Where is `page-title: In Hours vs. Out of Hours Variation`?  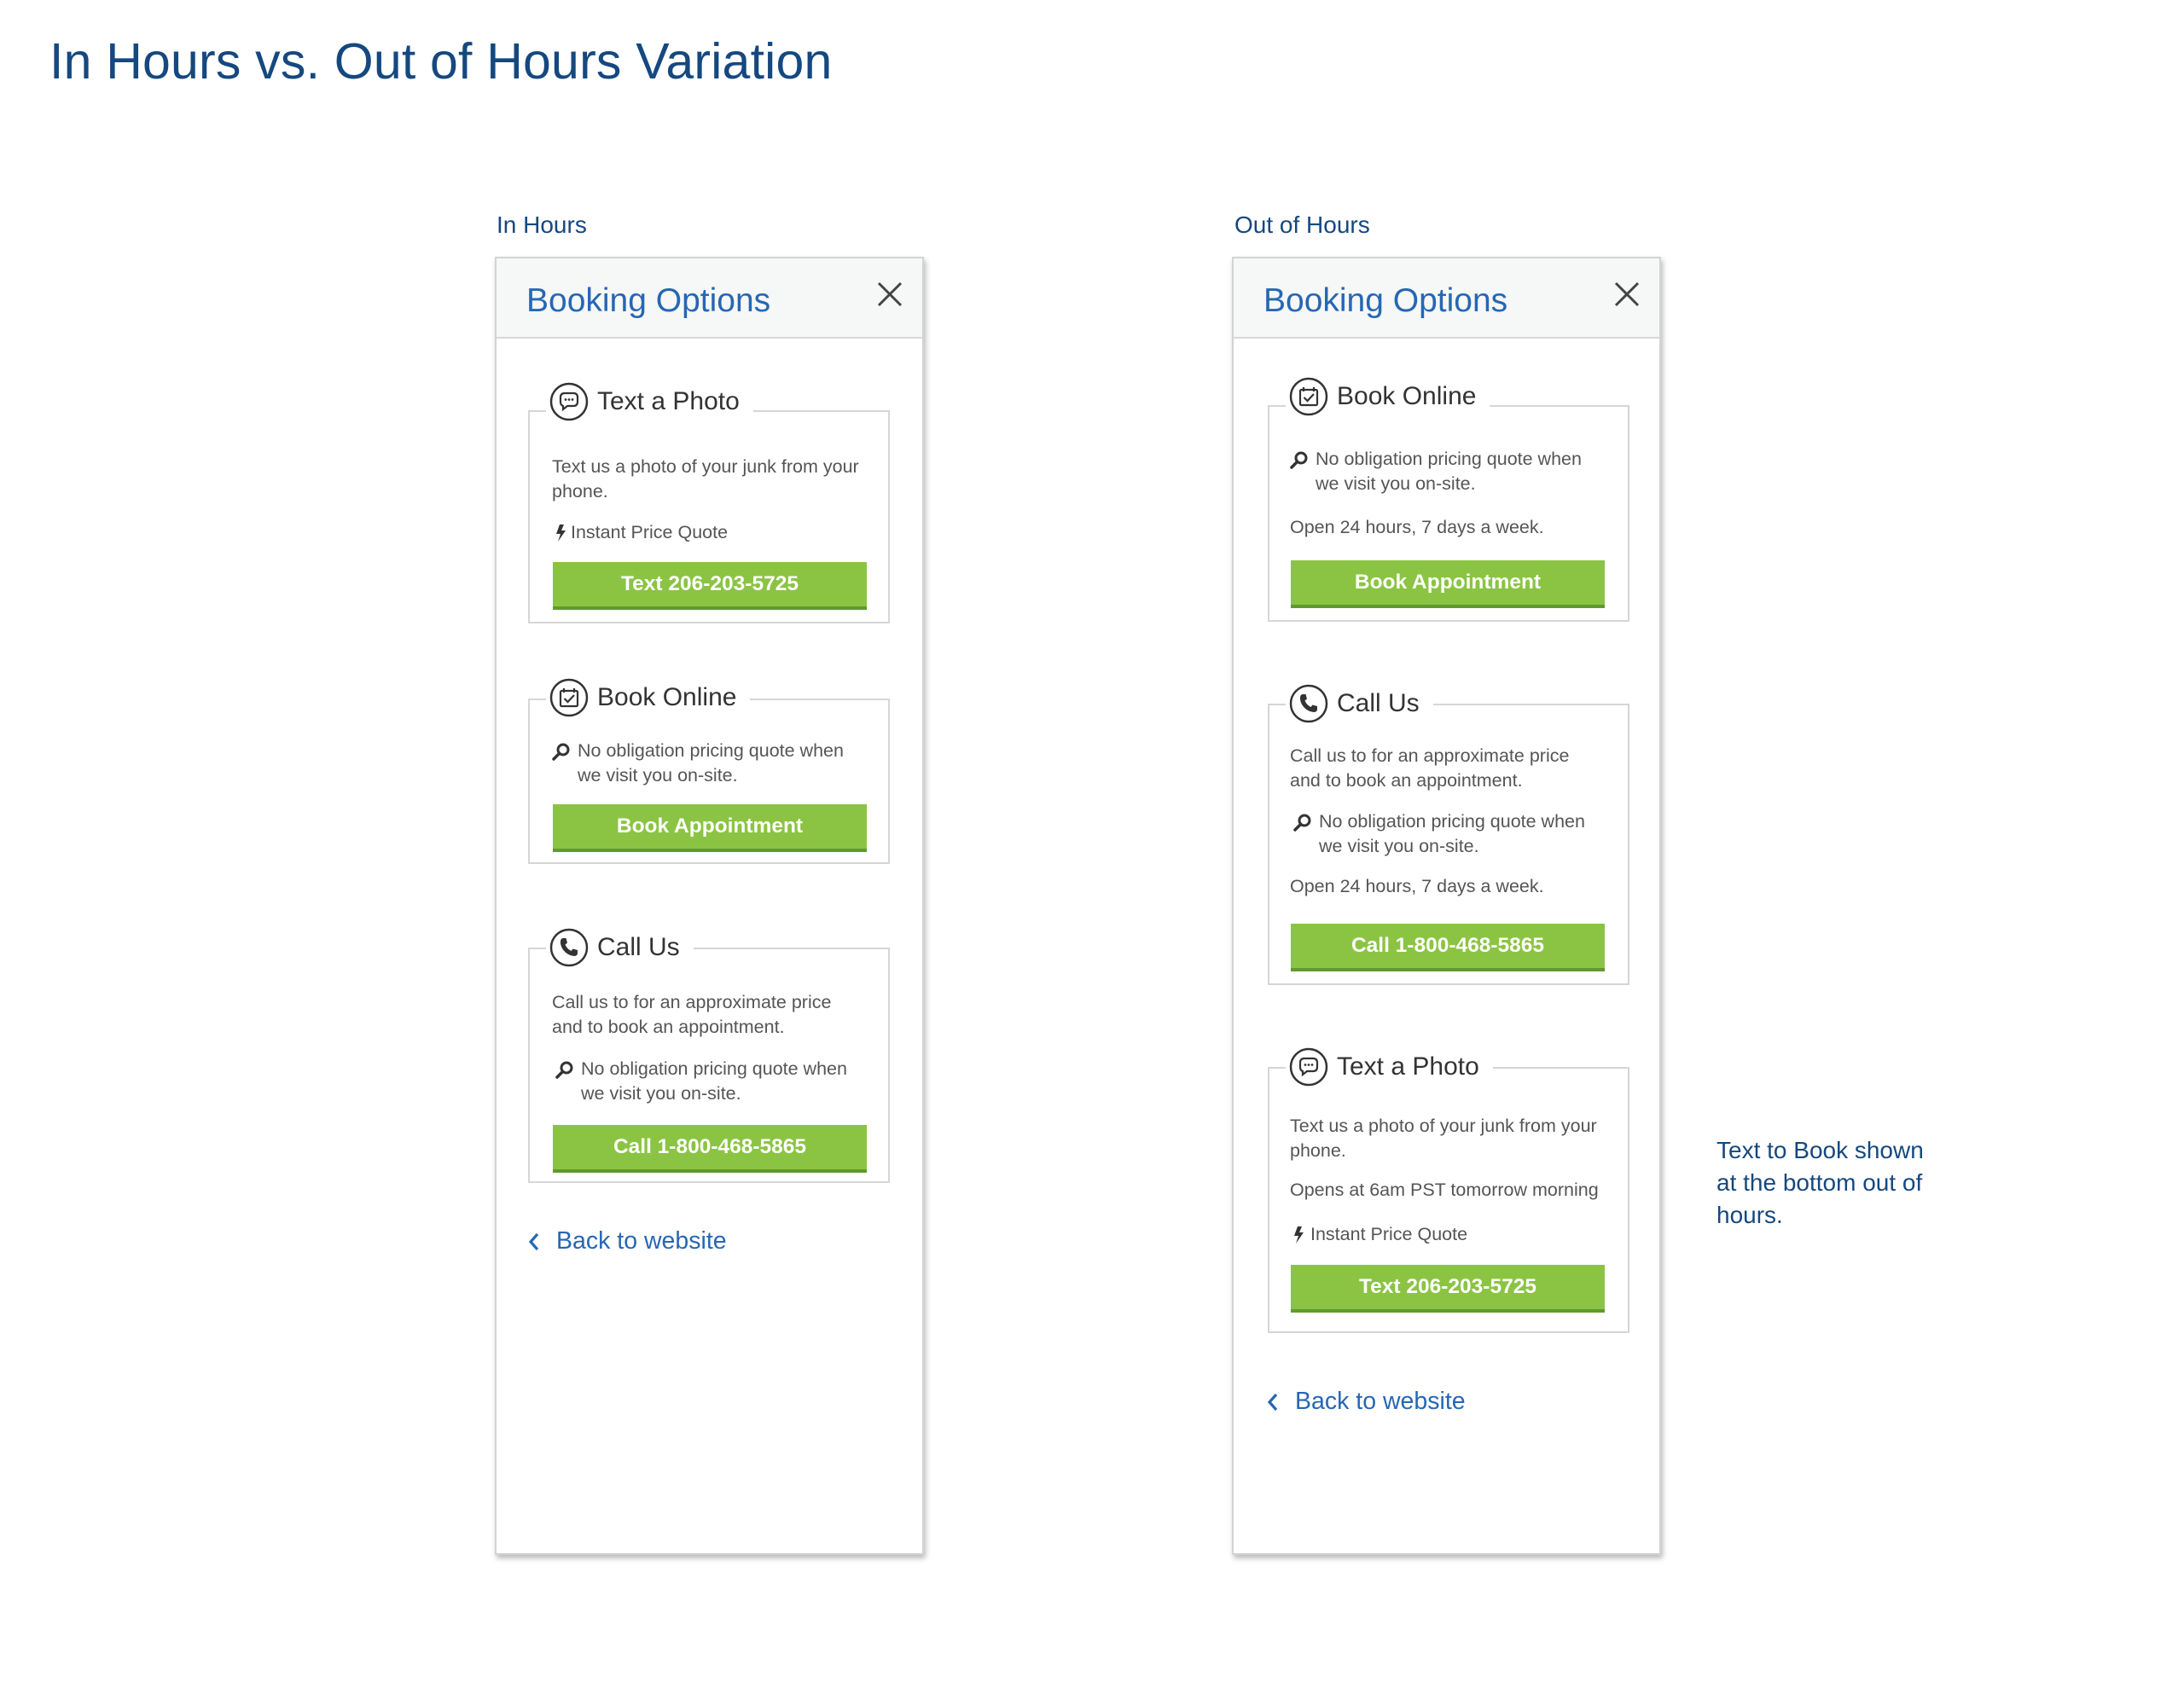 page-title: In Hours vs. Out of Hours Variation is located at coordinates (441, 62).